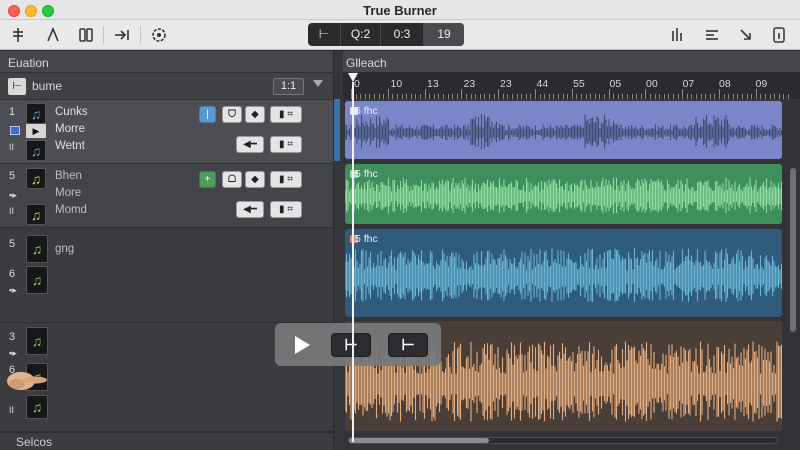  Describe the element at coordinates (70, 146) in the screenshot. I see `track-detail: Wetnt` at that location.